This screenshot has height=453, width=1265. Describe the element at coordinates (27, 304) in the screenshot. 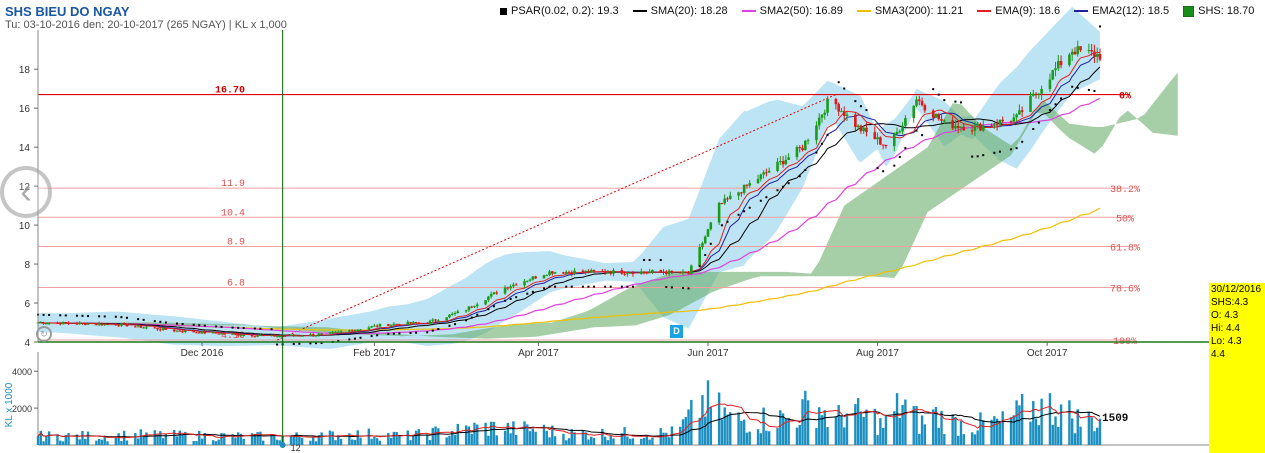

I see `y-tick-label: 6` at that location.